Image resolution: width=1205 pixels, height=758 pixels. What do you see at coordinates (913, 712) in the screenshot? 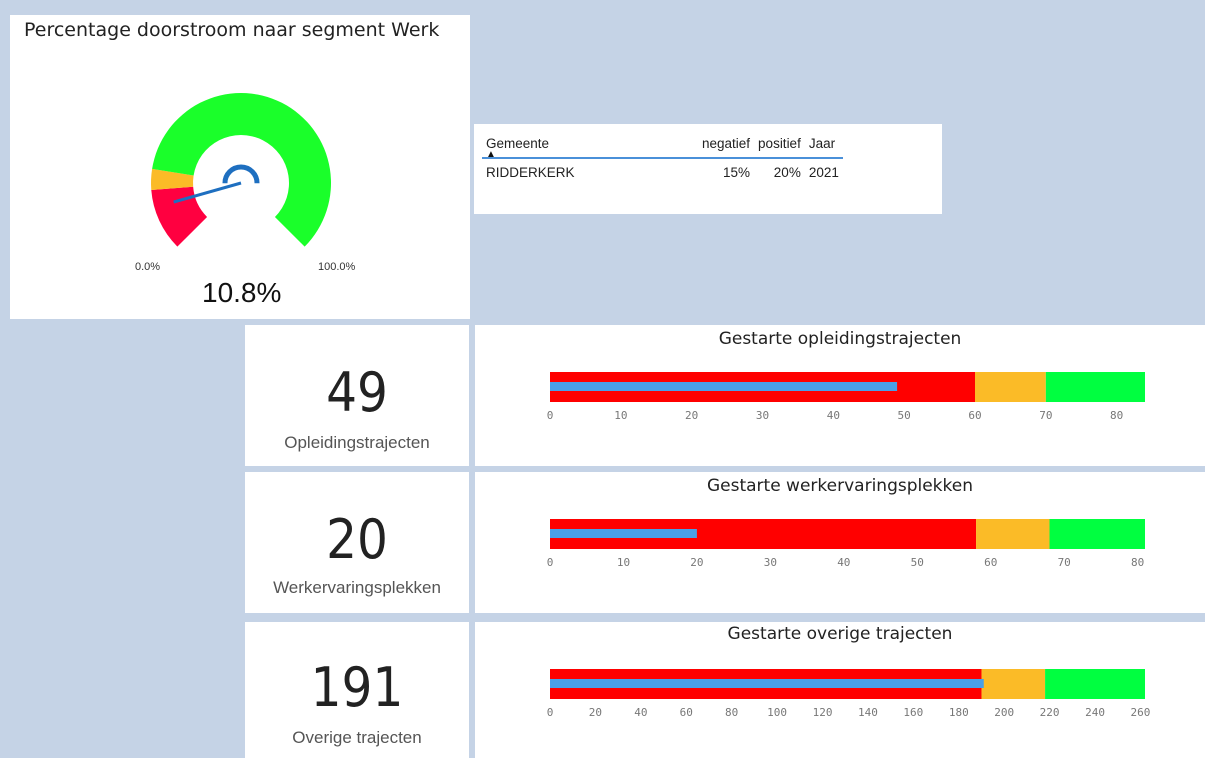
I see `tick-label: 160` at bounding box center [913, 712].